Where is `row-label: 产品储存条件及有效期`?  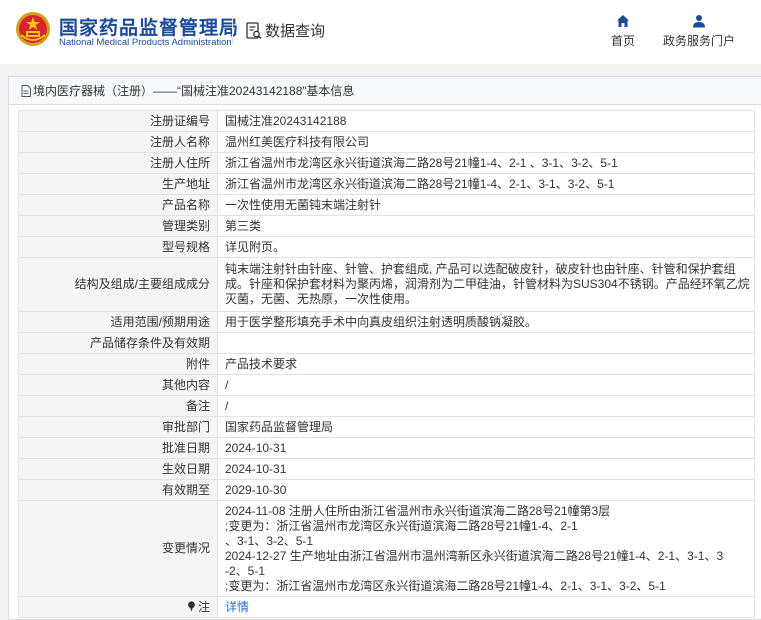 row-label: 产品储存条件及有效期 is located at coordinates (118, 343).